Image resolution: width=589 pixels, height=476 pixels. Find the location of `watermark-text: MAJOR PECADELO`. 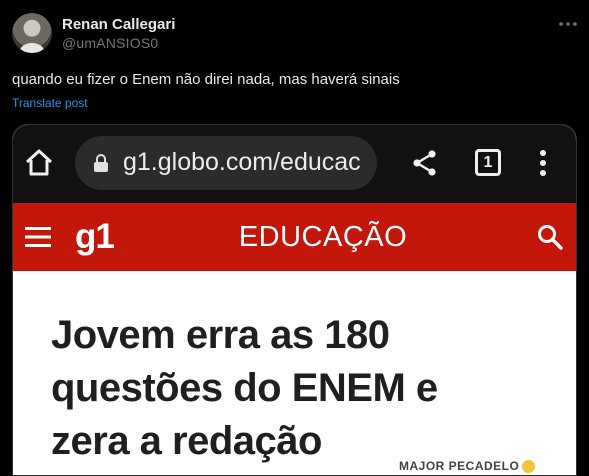

watermark-text: MAJOR PECADELO is located at coordinates (459, 466).